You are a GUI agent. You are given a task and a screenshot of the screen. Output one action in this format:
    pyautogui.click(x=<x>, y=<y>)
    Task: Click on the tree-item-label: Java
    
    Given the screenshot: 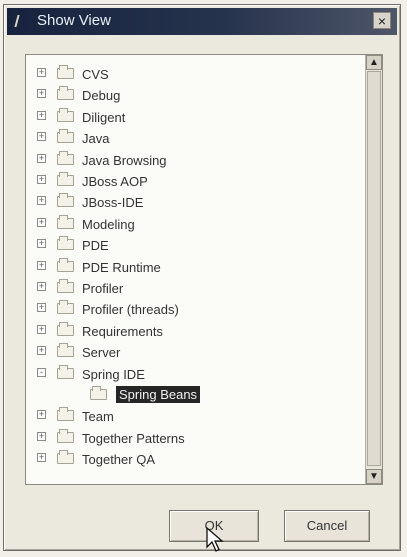 What is the action you would take?
    pyautogui.click(x=96, y=139)
    